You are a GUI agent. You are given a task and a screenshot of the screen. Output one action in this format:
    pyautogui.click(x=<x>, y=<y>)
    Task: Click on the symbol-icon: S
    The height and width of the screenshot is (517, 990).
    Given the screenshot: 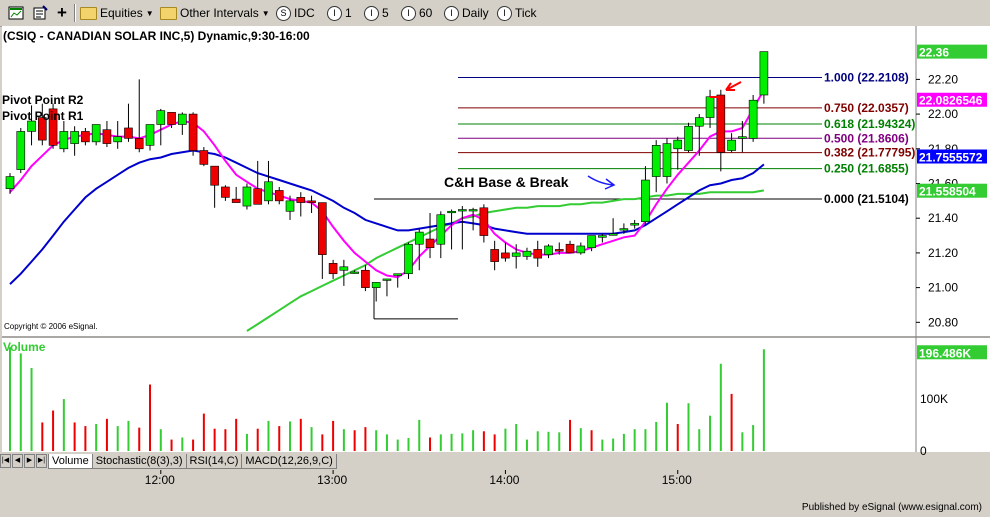 What is the action you would take?
    pyautogui.click(x=283, y=13)
    